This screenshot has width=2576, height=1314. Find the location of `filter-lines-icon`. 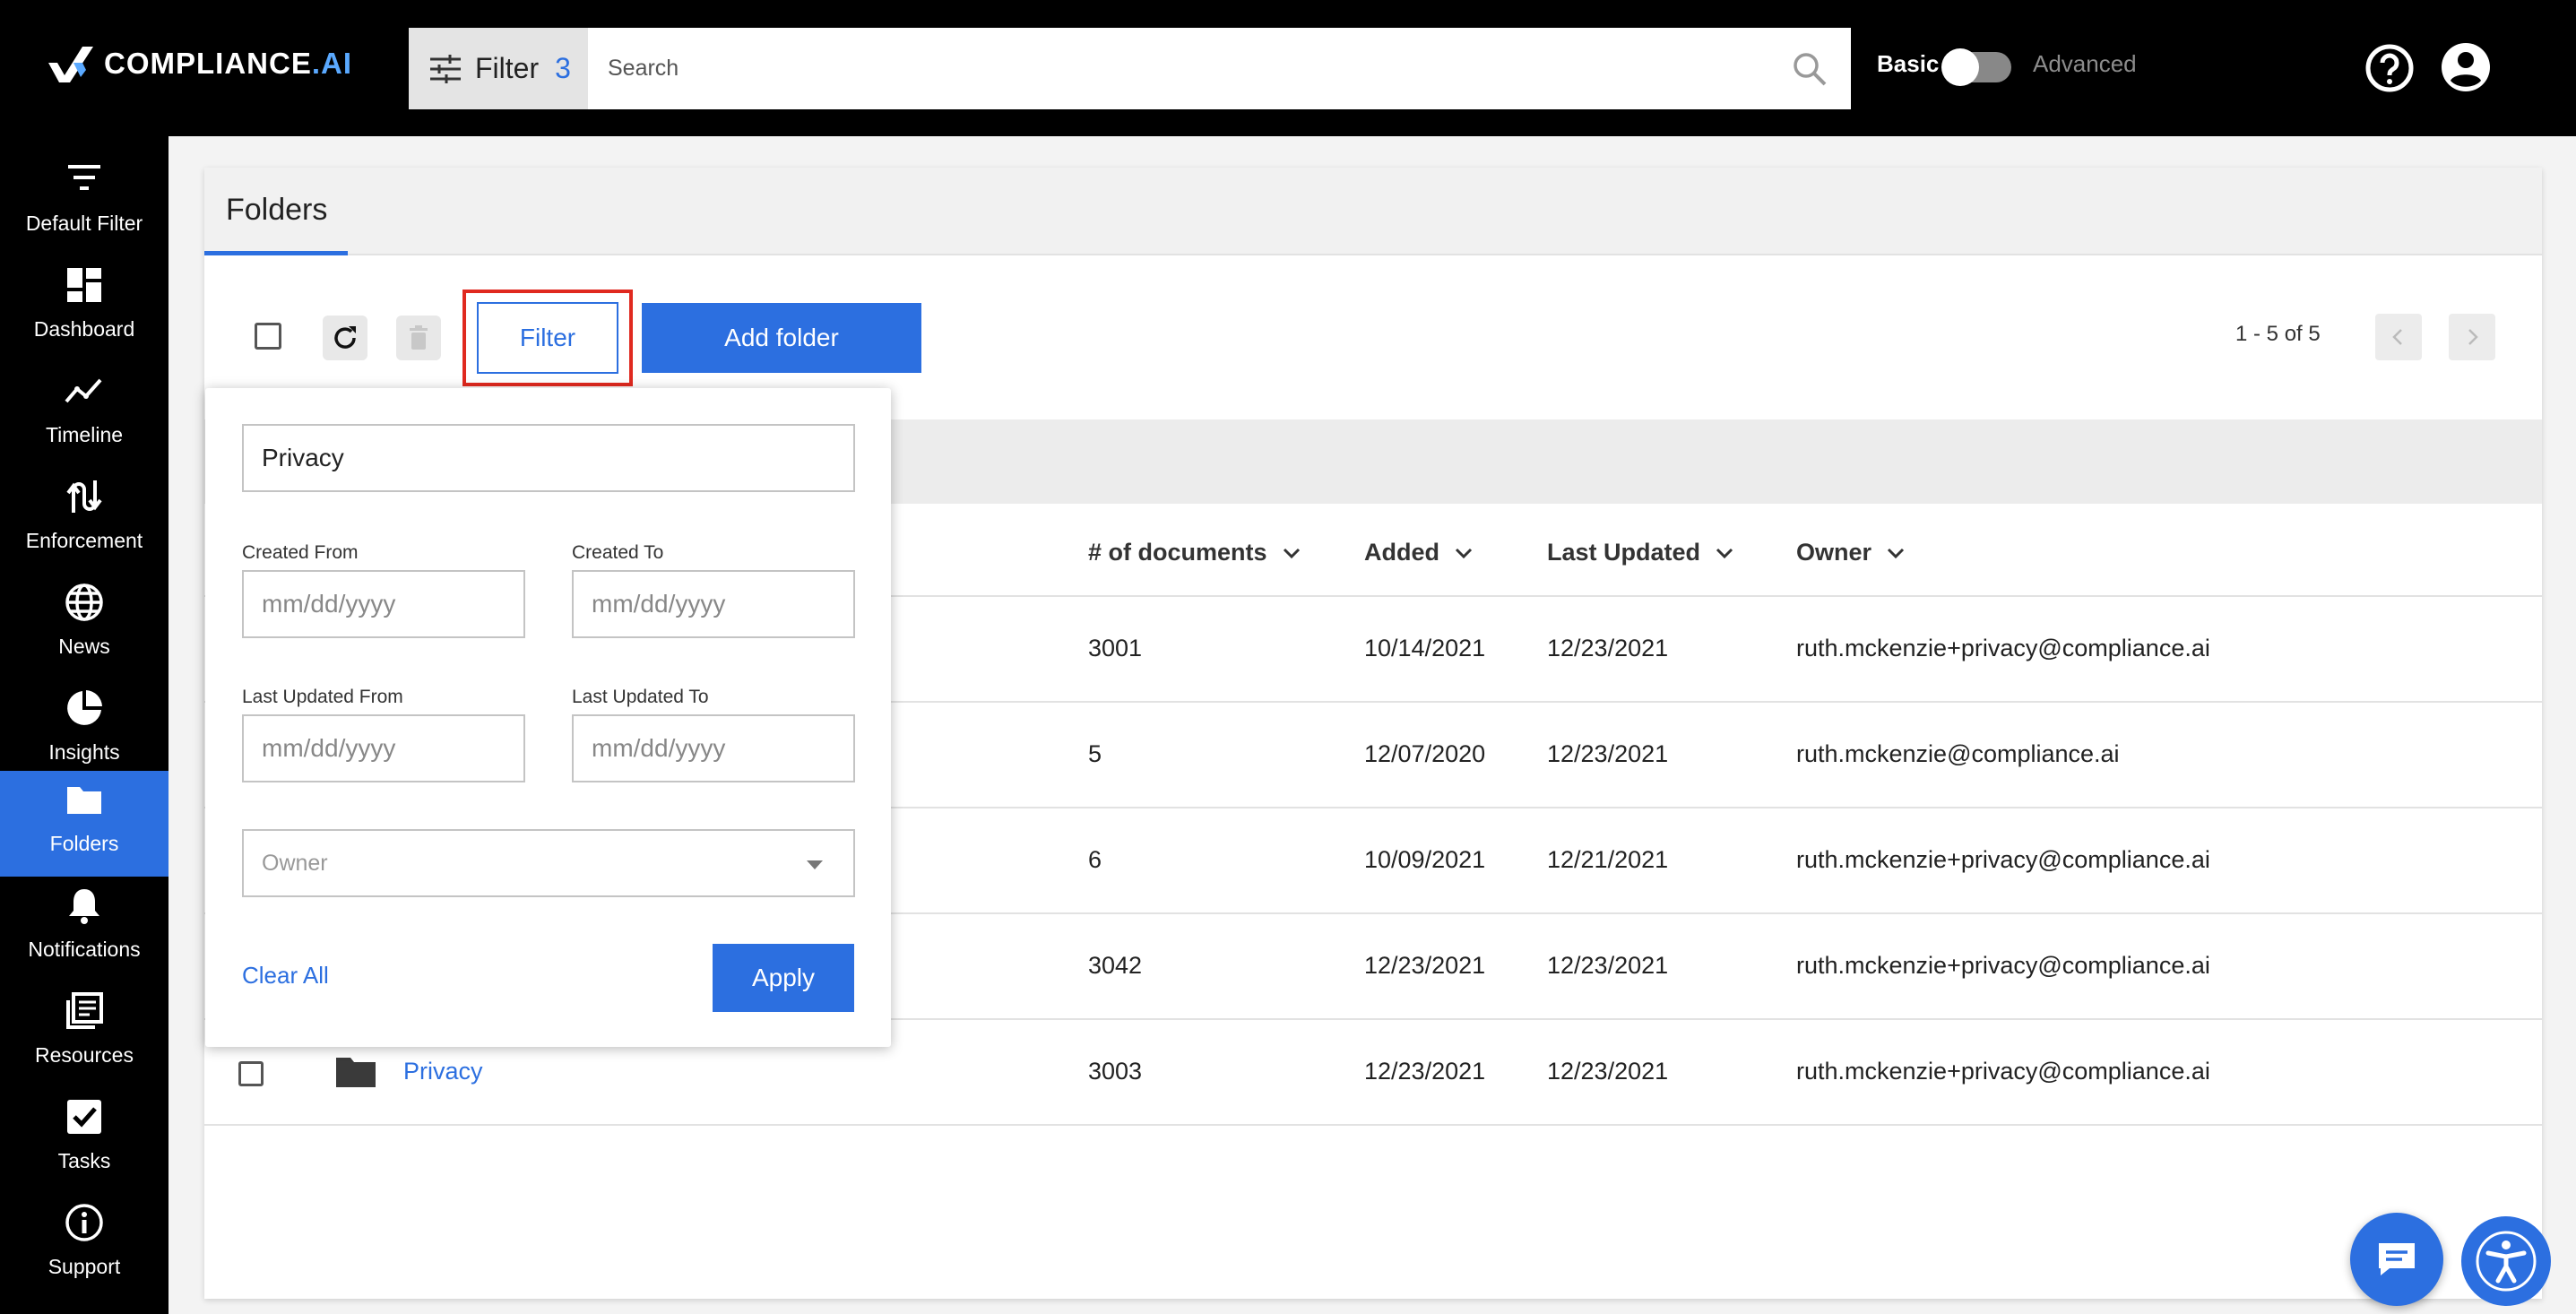

filter-lines-icon is located at coordinates (84, 177).